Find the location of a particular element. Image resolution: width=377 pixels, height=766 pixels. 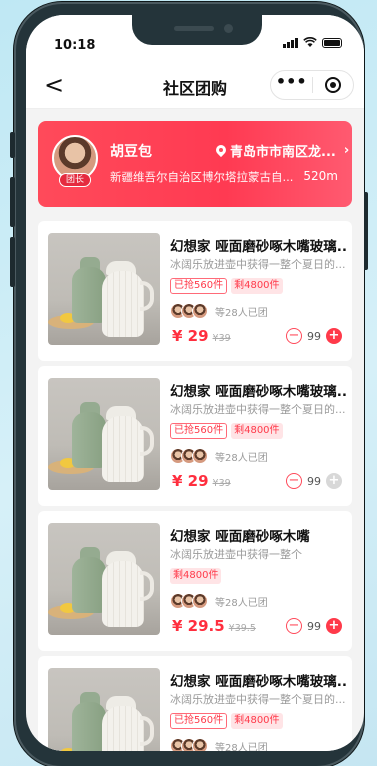

original-price: ¥39.5 is located at coordinates (242, 628).